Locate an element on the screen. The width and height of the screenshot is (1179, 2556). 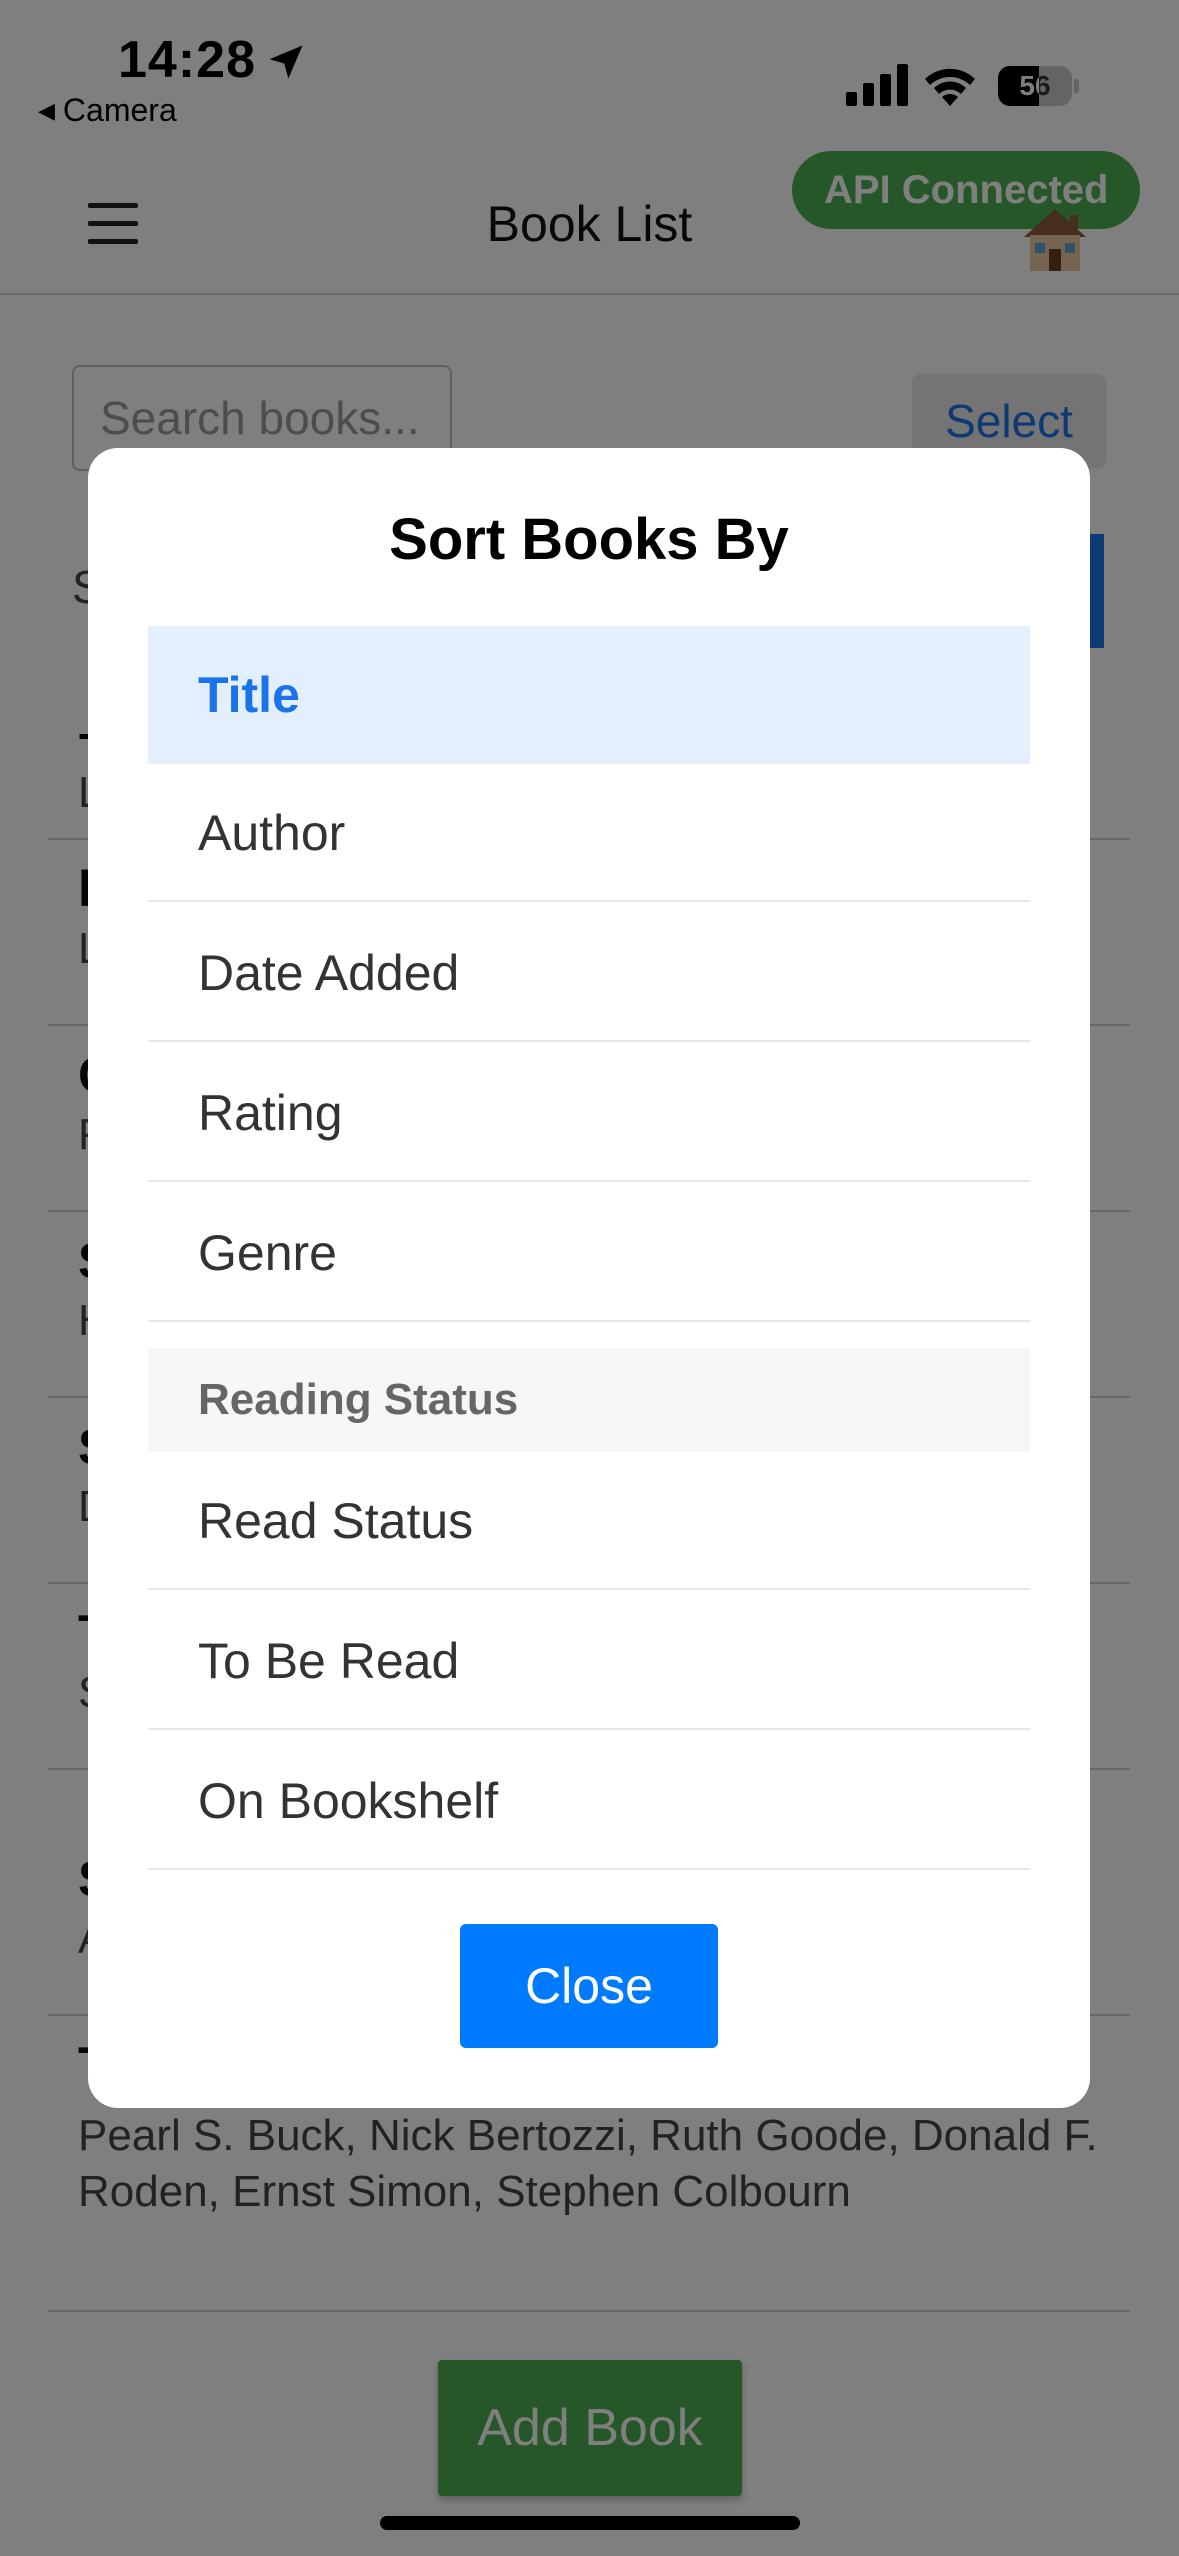
home-indicator is located at coordinates (590, 2523).